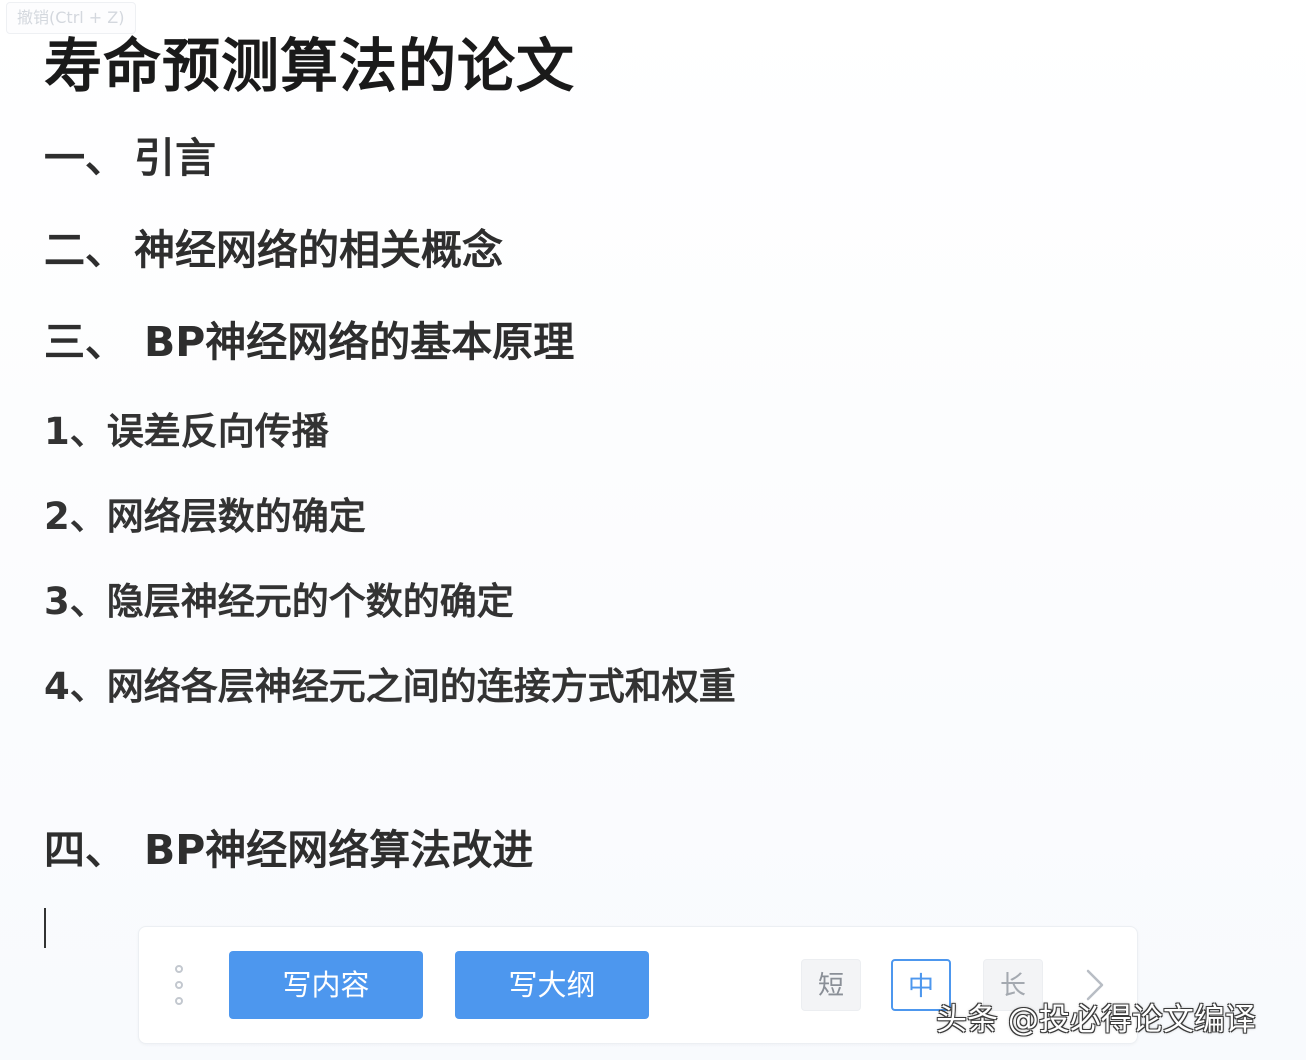  Describe the element at coordinates (318, 250) in the screenshot. I see `section-text: 神经网络的相关概念` at that location.